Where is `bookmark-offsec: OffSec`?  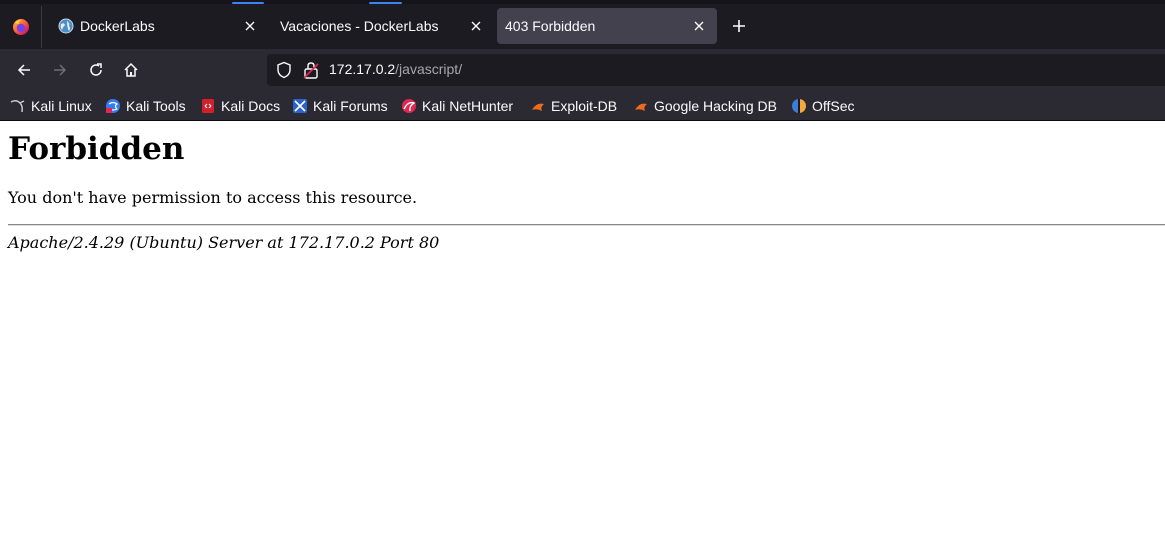 bookmark-offsec: OffSec is located at coordinates (823, 106).